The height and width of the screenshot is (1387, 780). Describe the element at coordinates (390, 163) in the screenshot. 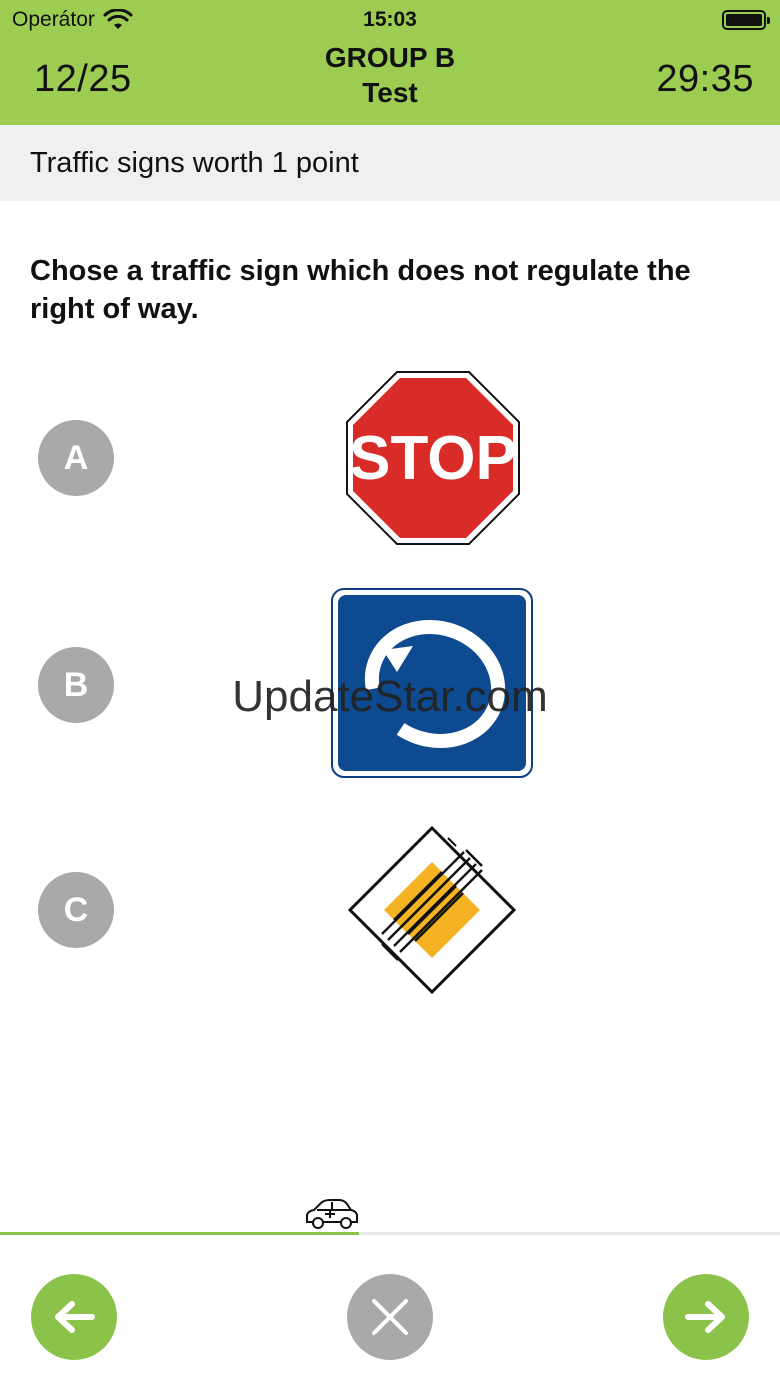

I see `category-bar: Traffic signs worth 1 point` at that location.